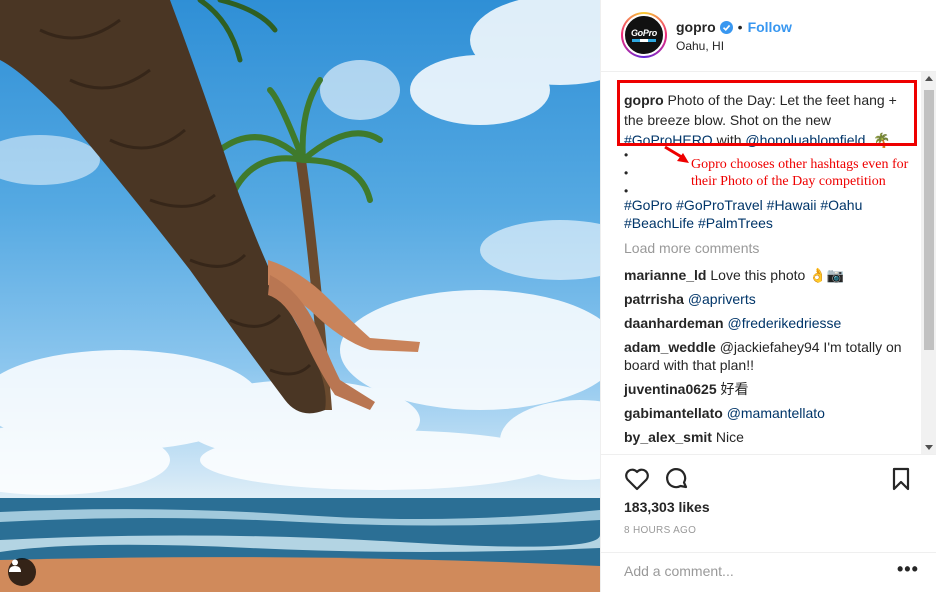 This screenshot has height=592, width=936. I want to click on location-link: Oahu, HI, so click(700, 46).